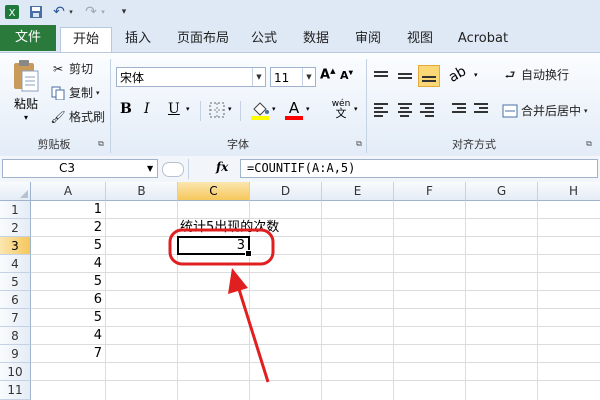 This screenshot has height=400, width=600. I want to click on fill-dropdown-icon: ▾, so click(274, 109).